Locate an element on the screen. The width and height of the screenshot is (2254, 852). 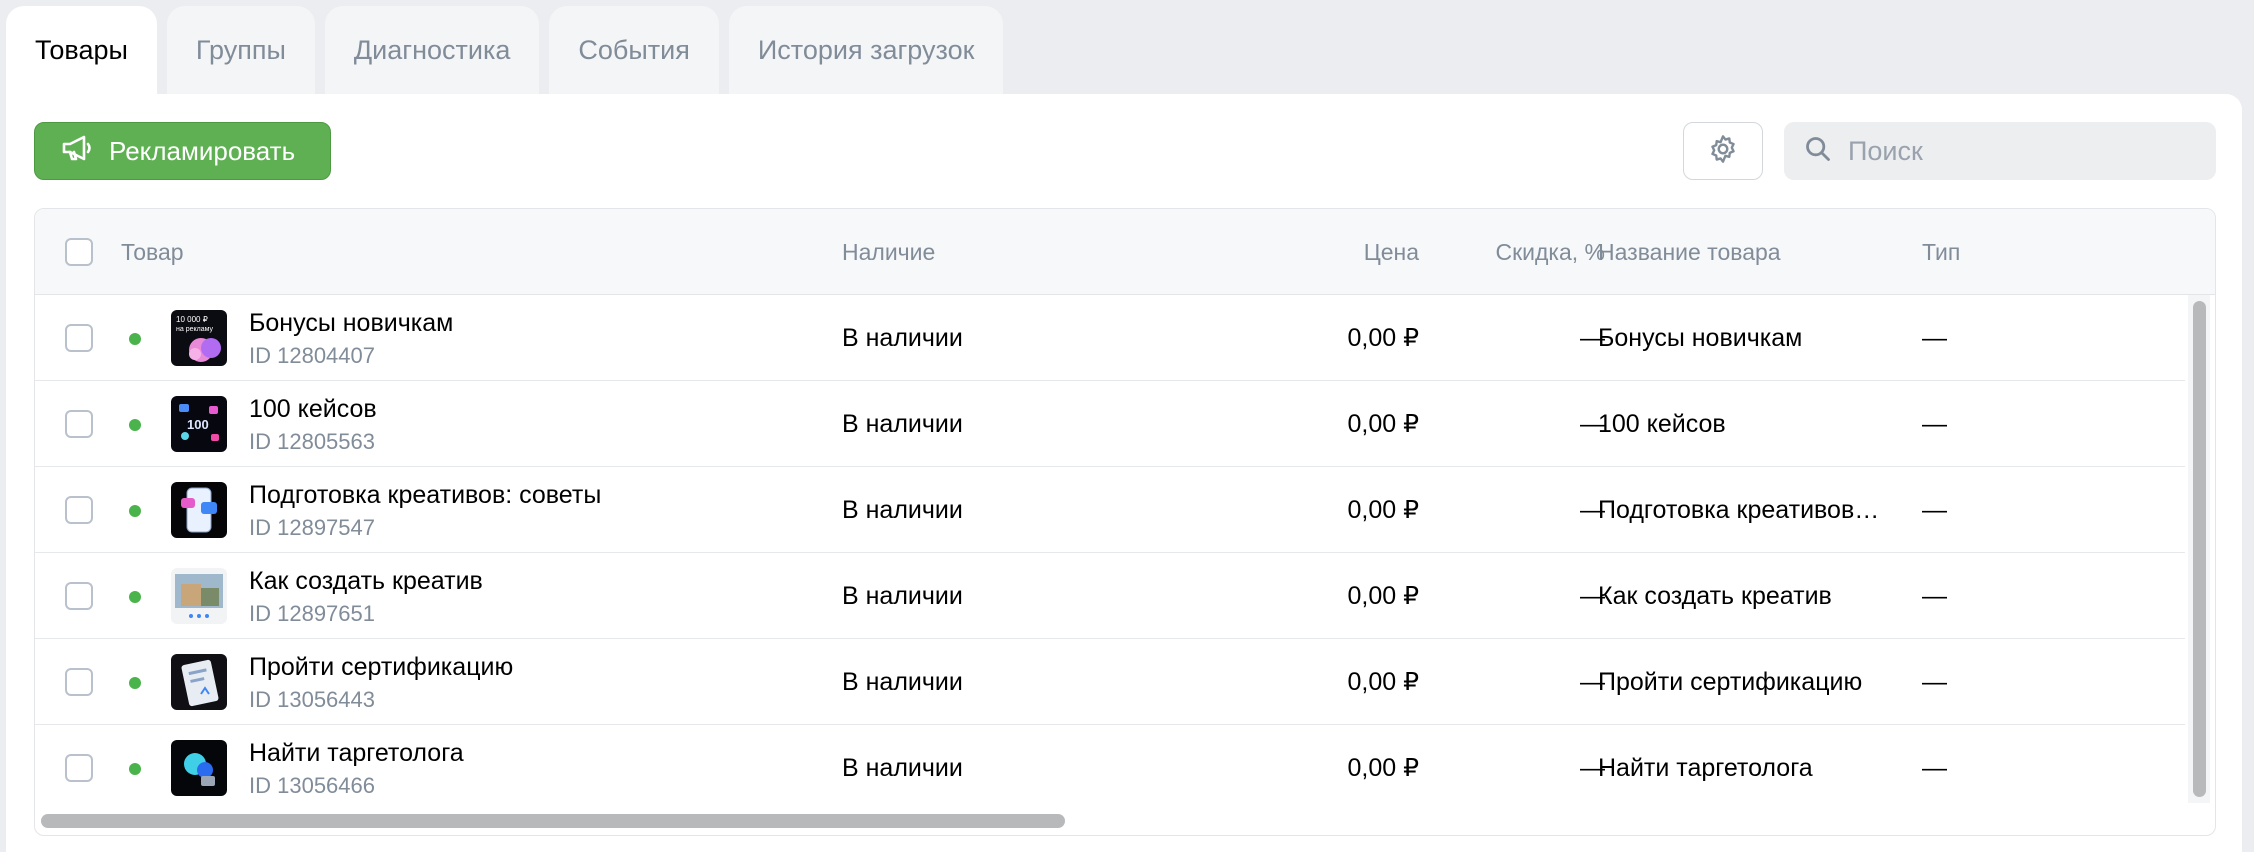
search-box is located at coordinates (2000, 151).